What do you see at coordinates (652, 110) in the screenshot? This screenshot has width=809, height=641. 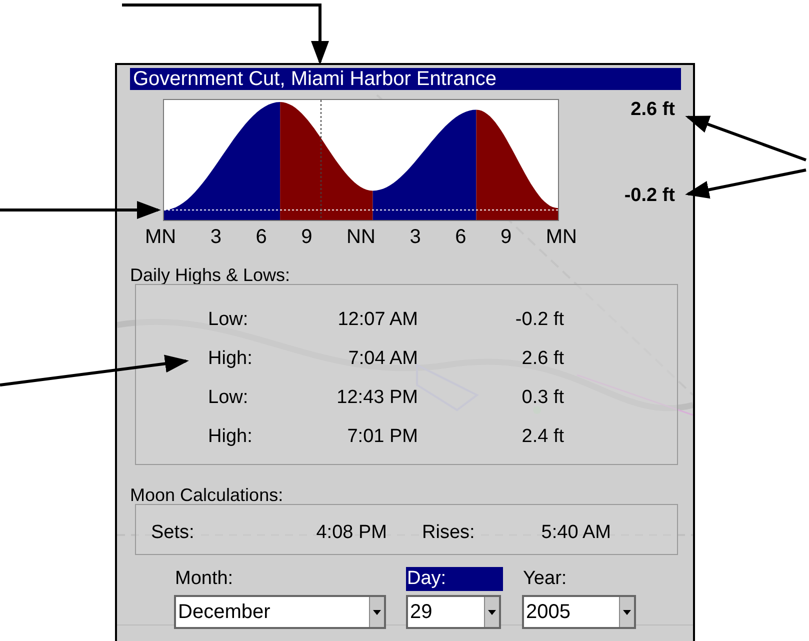 I see `axis-label: 2.6 ft` at bounding box center [652, 110].